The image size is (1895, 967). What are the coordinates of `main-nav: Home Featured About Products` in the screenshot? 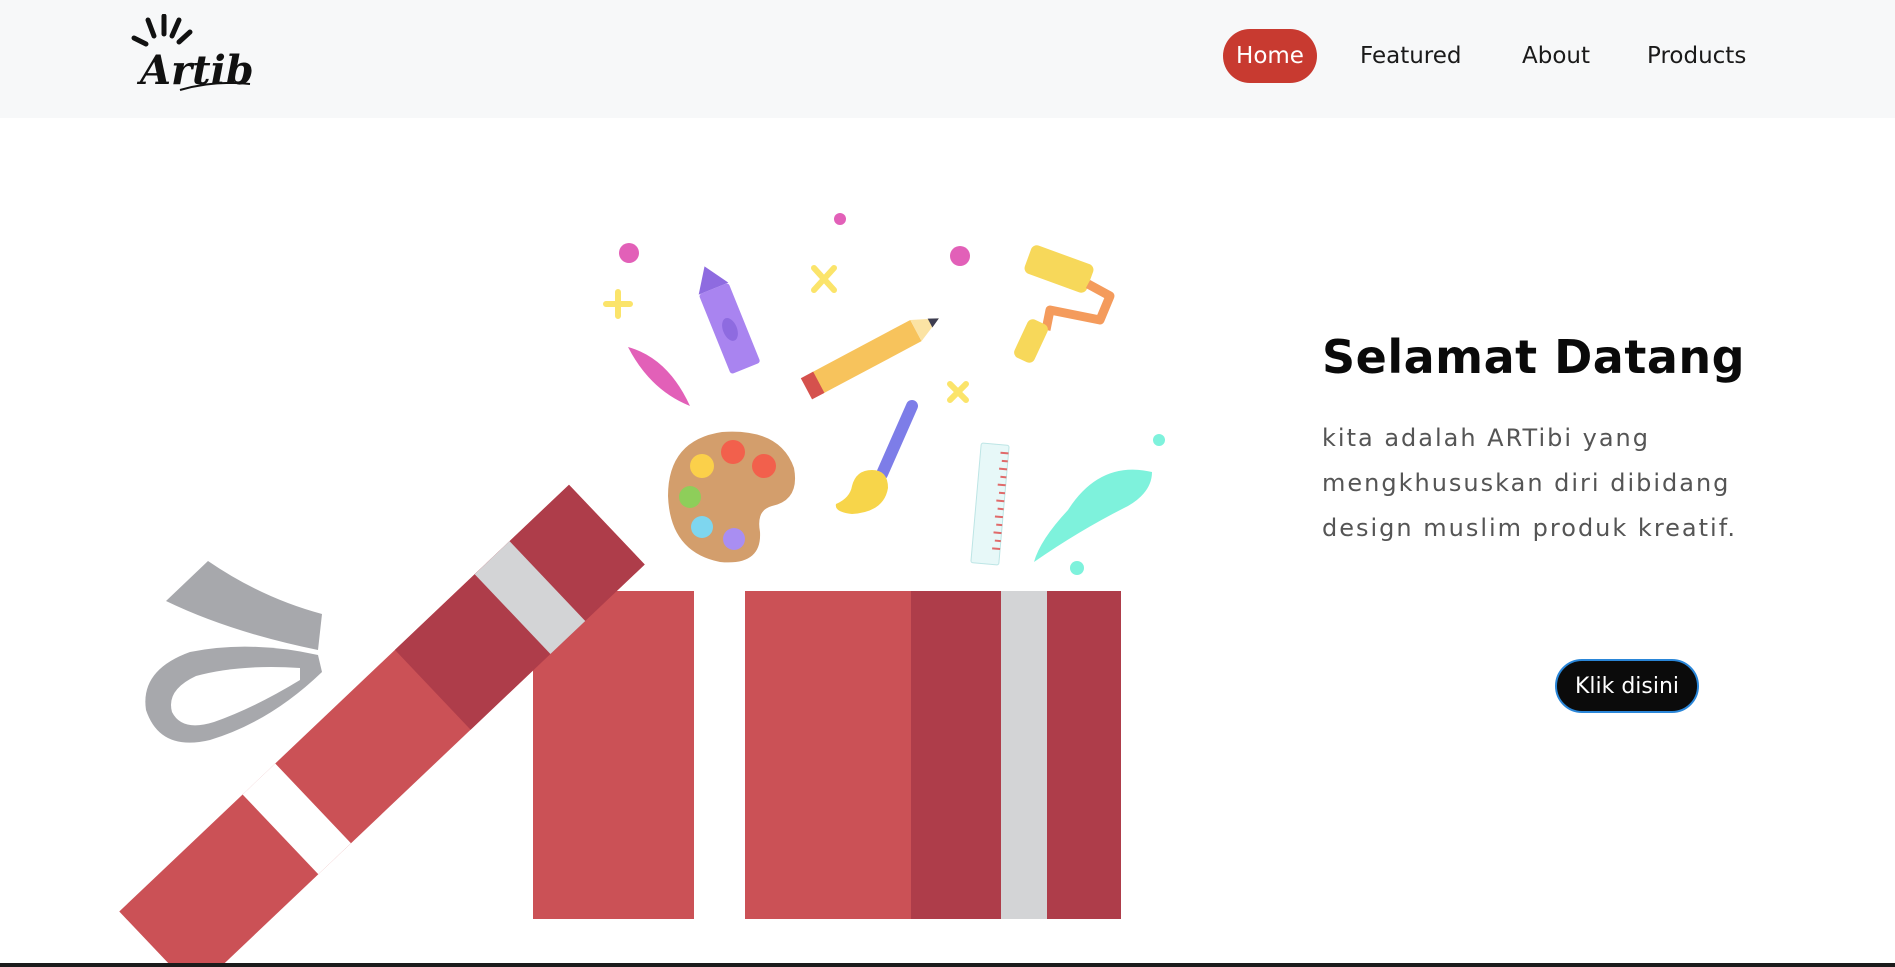 It's located at (947, 56).